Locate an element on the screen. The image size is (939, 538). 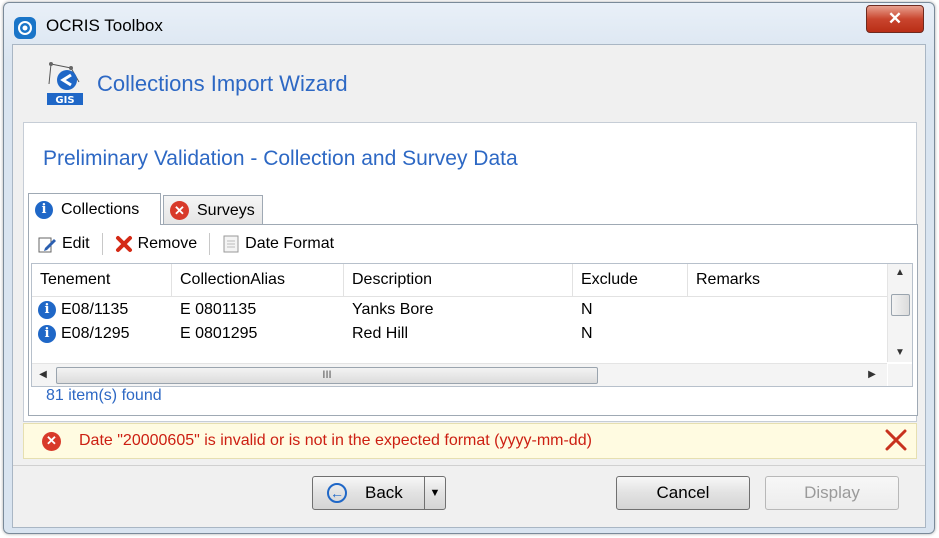
alias-cell: E 0801135 is located at coordinates (218, 309).